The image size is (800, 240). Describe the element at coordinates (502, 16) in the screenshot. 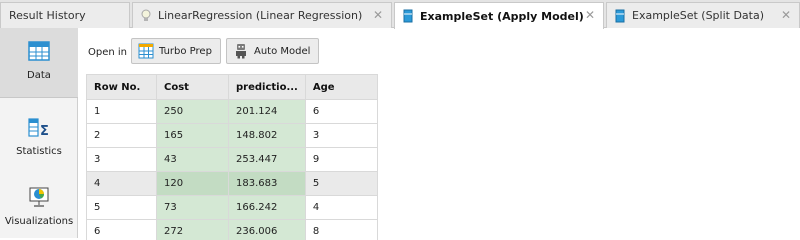

I see `tab-label: ExampleSet (Apply Model)` at that location.